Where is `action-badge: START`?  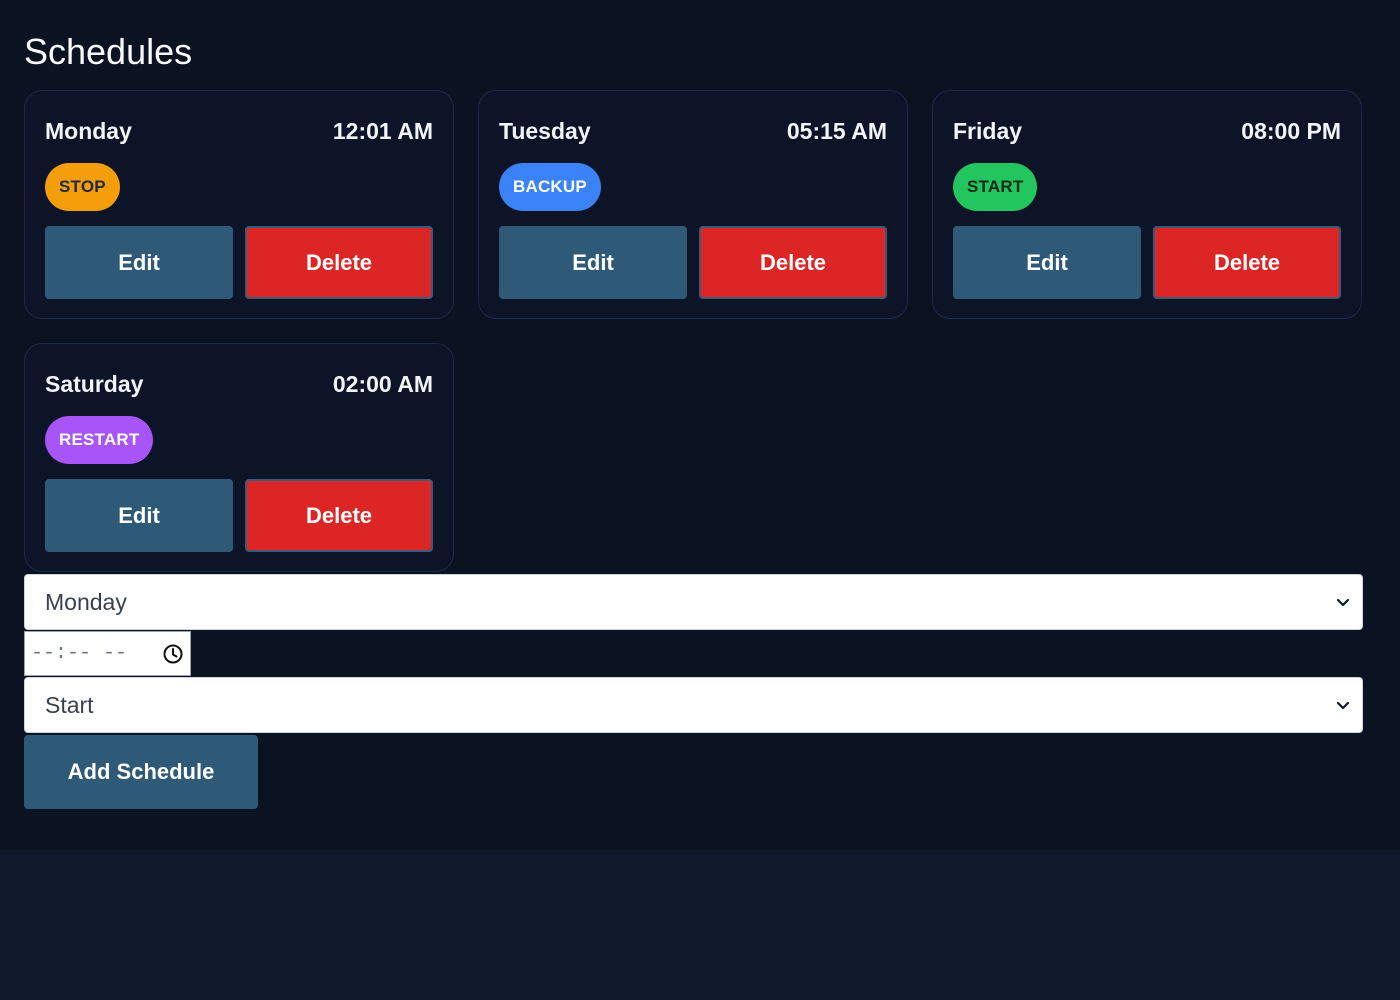
action-badge: START is located at coordinates (995, 187).